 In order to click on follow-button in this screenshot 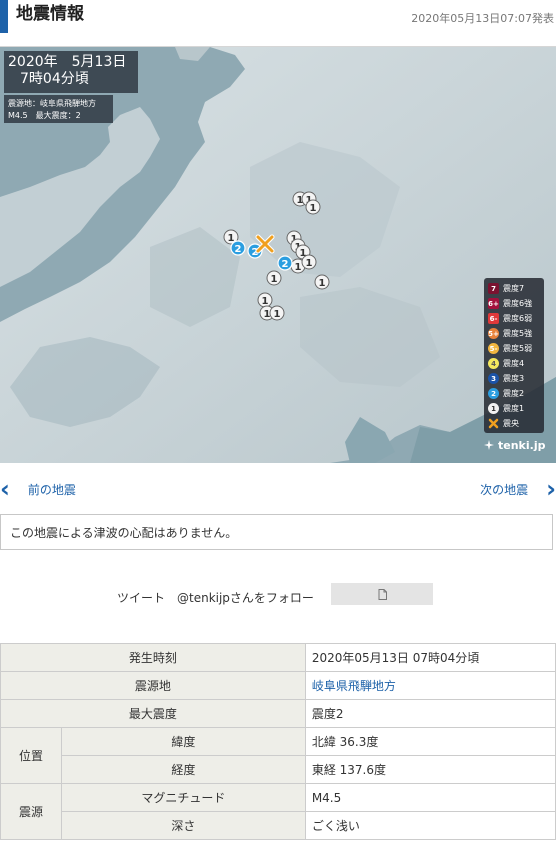, I will do `click(382, 594)`.